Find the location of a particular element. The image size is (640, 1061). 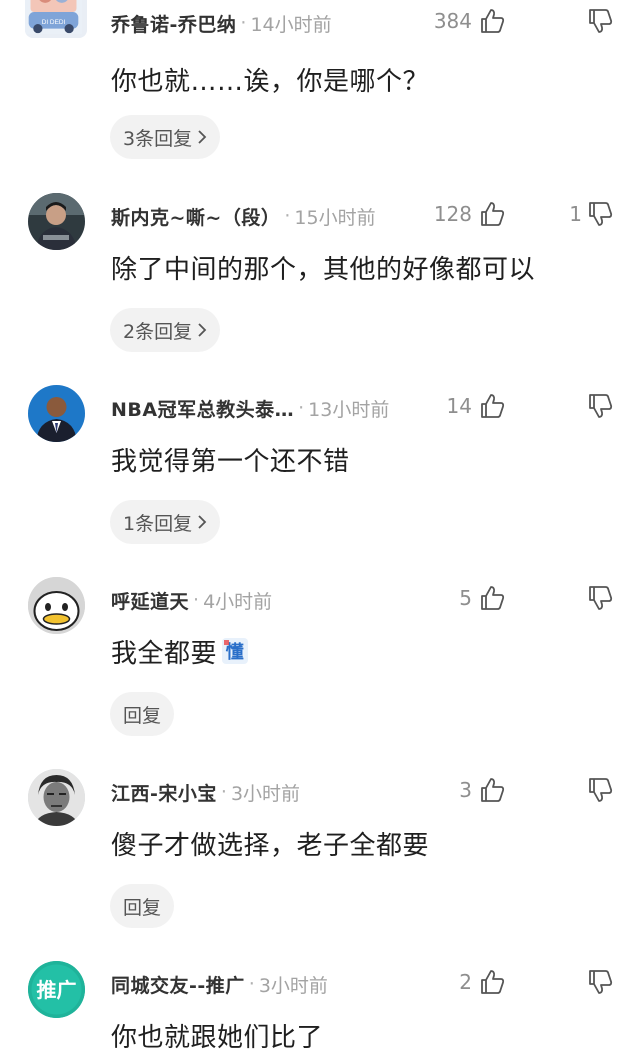

dislike-button: 1 is located at coordinates (591, 214).